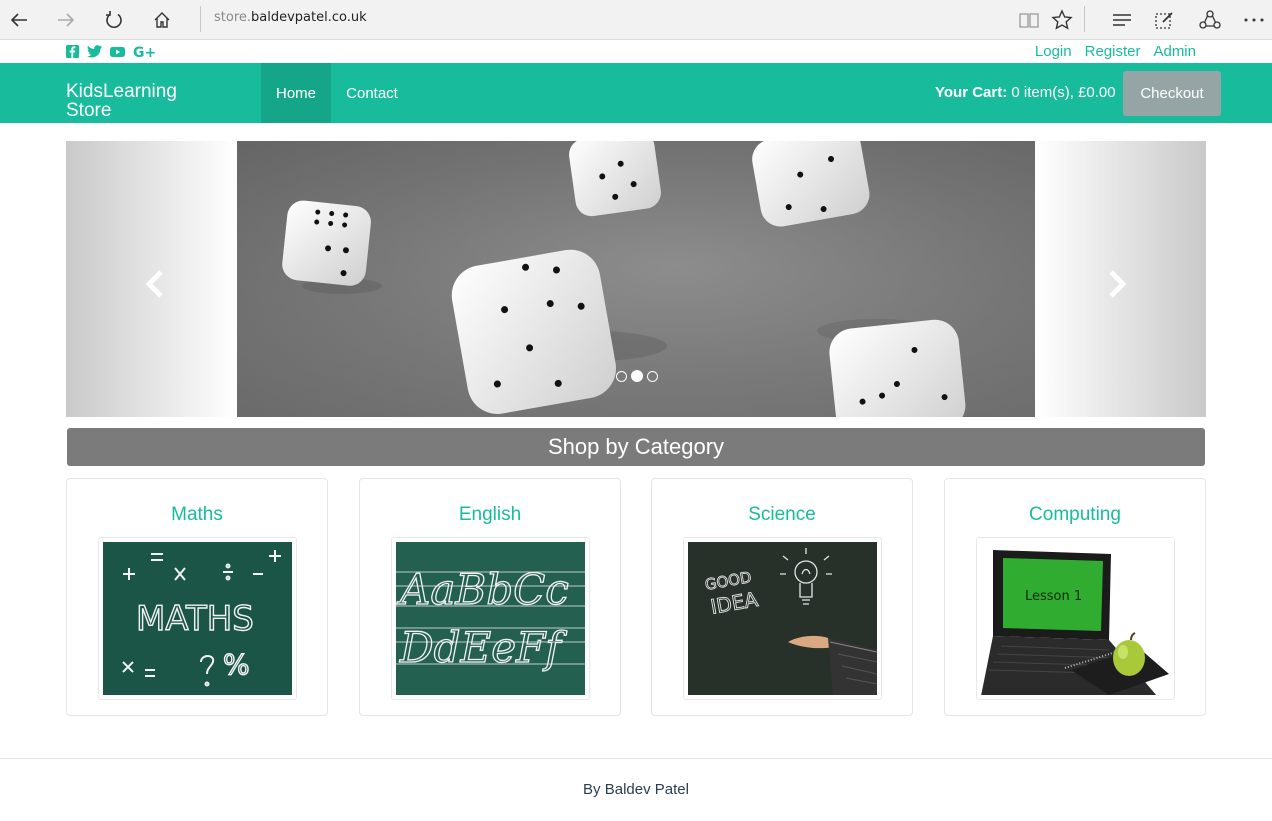  I want to click on category-card-science: Science GOOD IDEA, so click(782, 597).